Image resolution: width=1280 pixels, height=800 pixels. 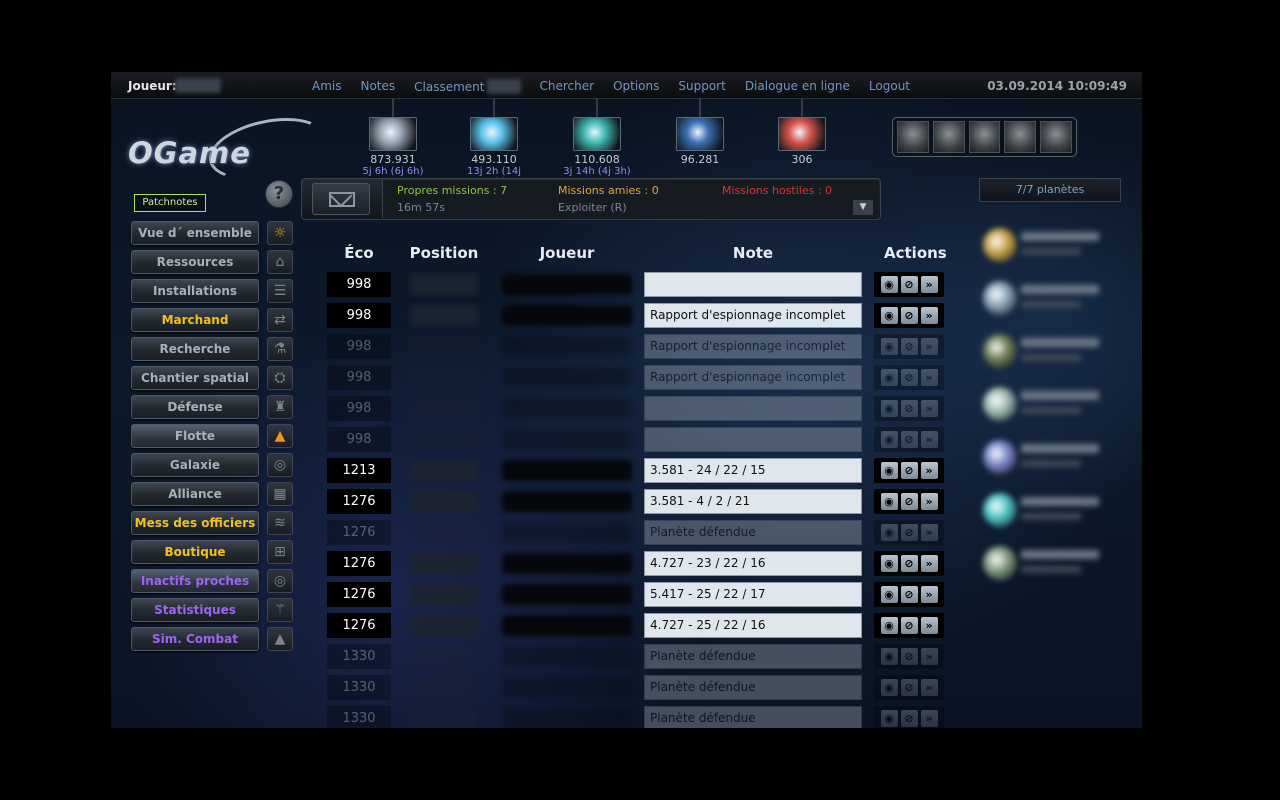 I want to click on col-eco: Éco, so click(x=359, y=253).